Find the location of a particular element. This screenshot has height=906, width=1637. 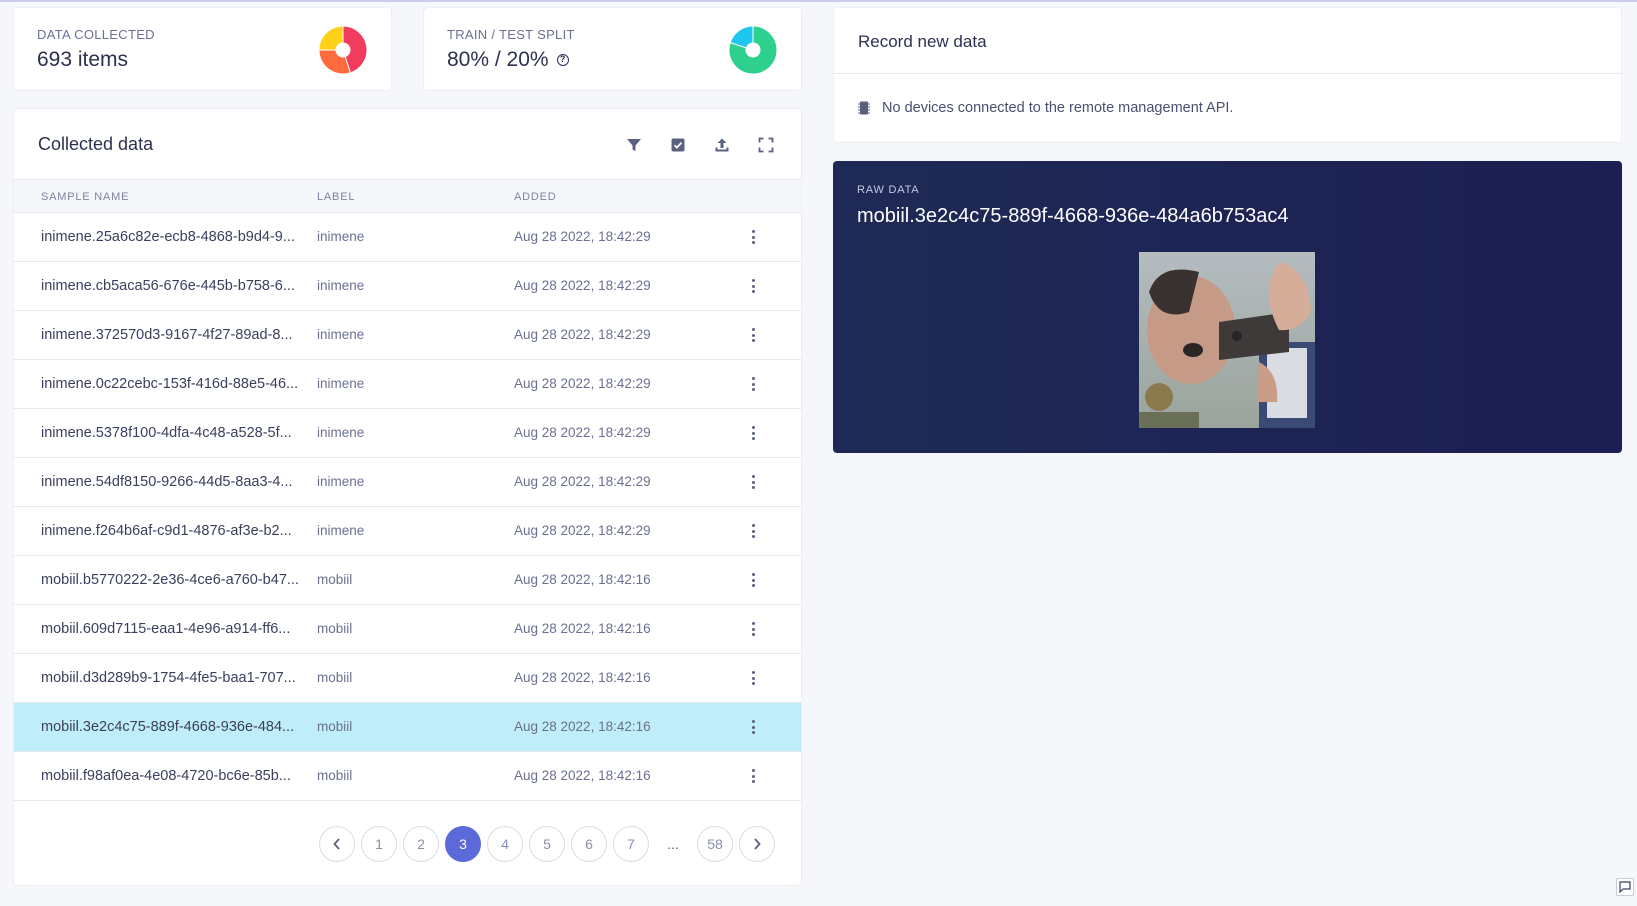

label-distribution-donut is located at coordinates (343, 50).